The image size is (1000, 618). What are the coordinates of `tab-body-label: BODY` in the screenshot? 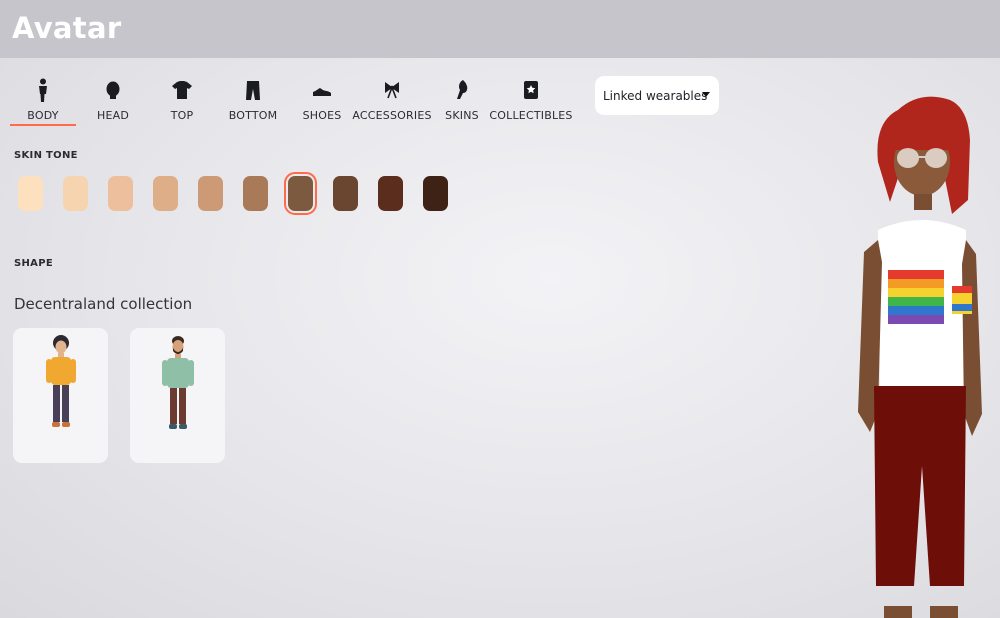 It's located at (43, 115).